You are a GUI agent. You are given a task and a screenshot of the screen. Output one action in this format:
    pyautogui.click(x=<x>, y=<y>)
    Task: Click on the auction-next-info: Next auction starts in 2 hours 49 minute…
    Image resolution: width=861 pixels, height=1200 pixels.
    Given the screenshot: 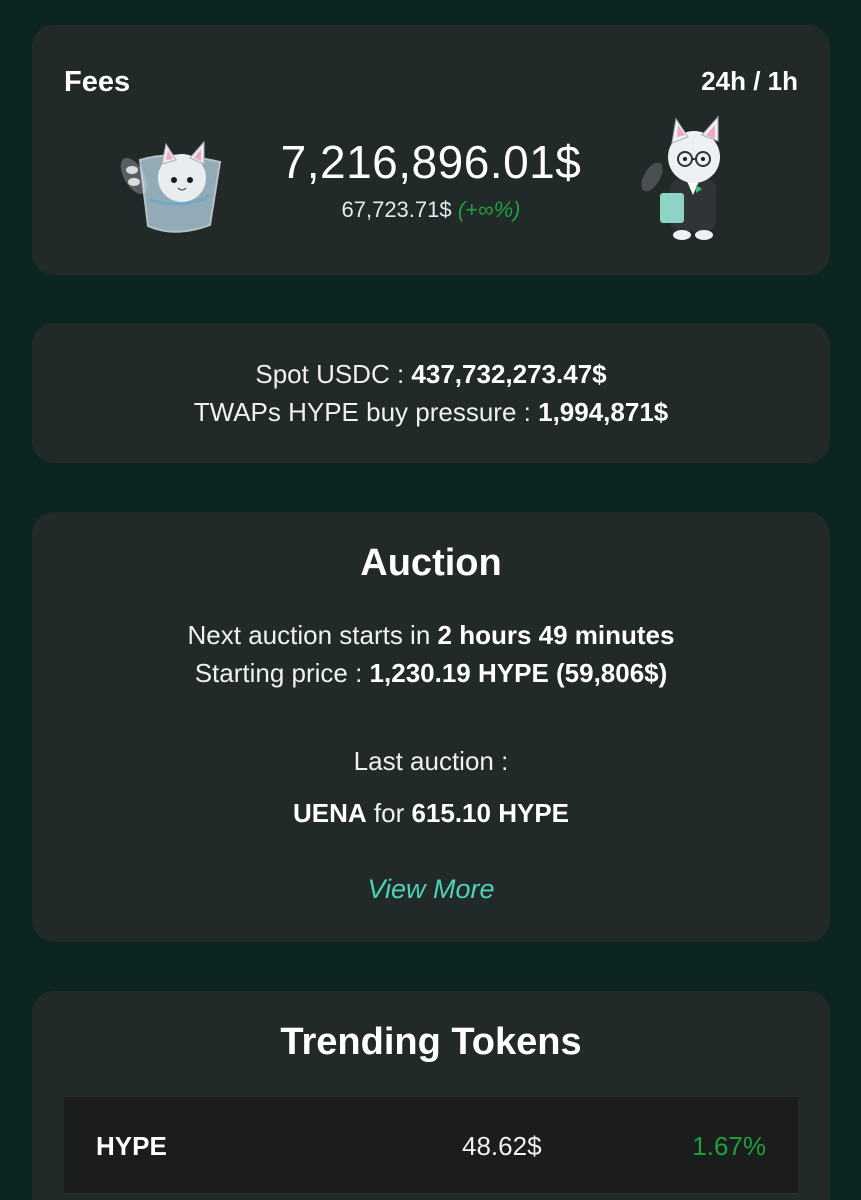 What is the action you would take?
    pyautogui.click(x=431, y=654)
    